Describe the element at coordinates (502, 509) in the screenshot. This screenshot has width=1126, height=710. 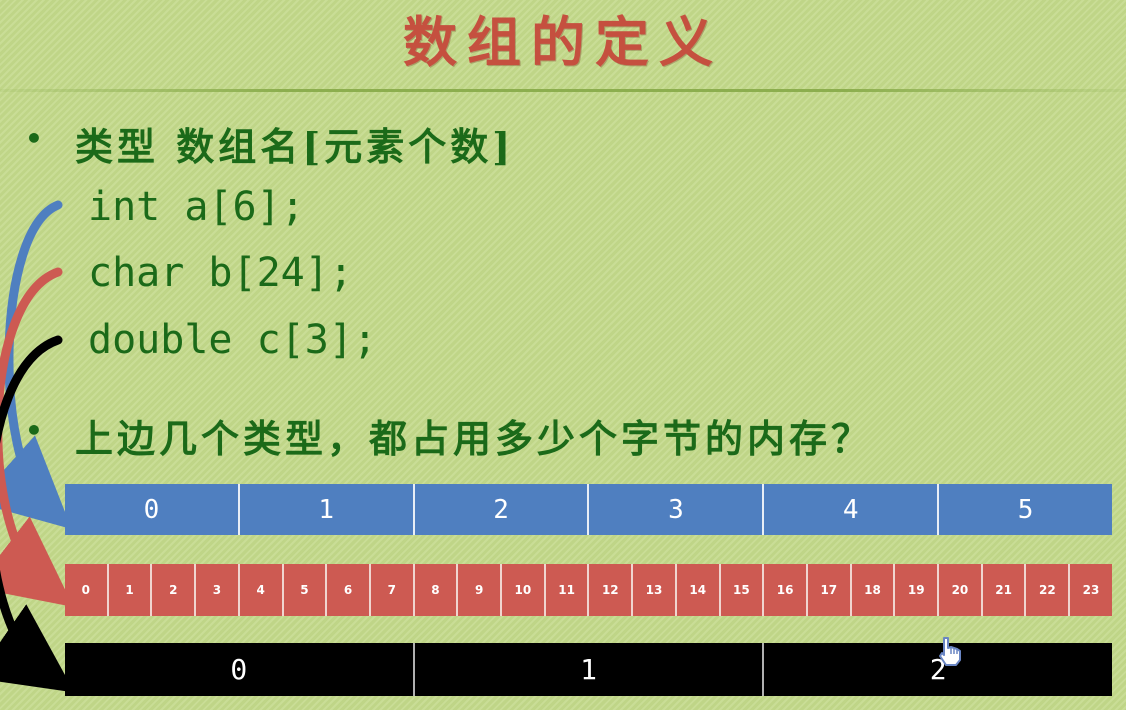
I see `int-cell: 2` at that location.